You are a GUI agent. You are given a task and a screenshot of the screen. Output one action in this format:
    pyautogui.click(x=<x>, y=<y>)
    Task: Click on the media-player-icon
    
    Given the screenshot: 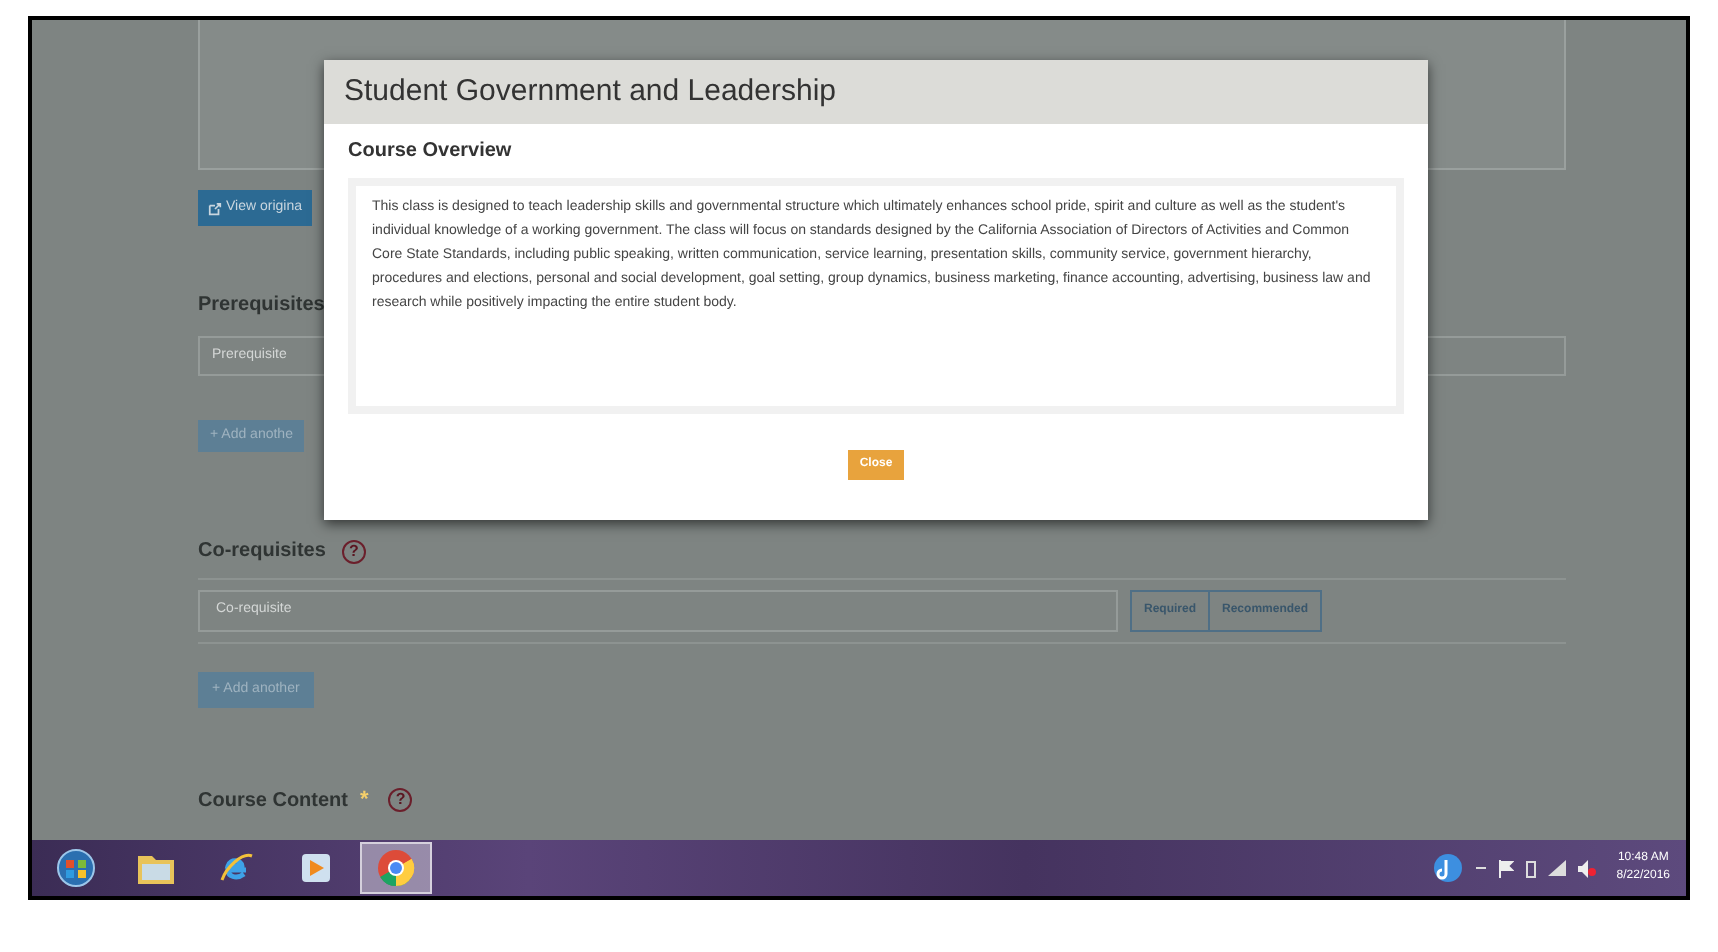 What is the action you would take?
    pyautogui.click(x=316, y=868)
    